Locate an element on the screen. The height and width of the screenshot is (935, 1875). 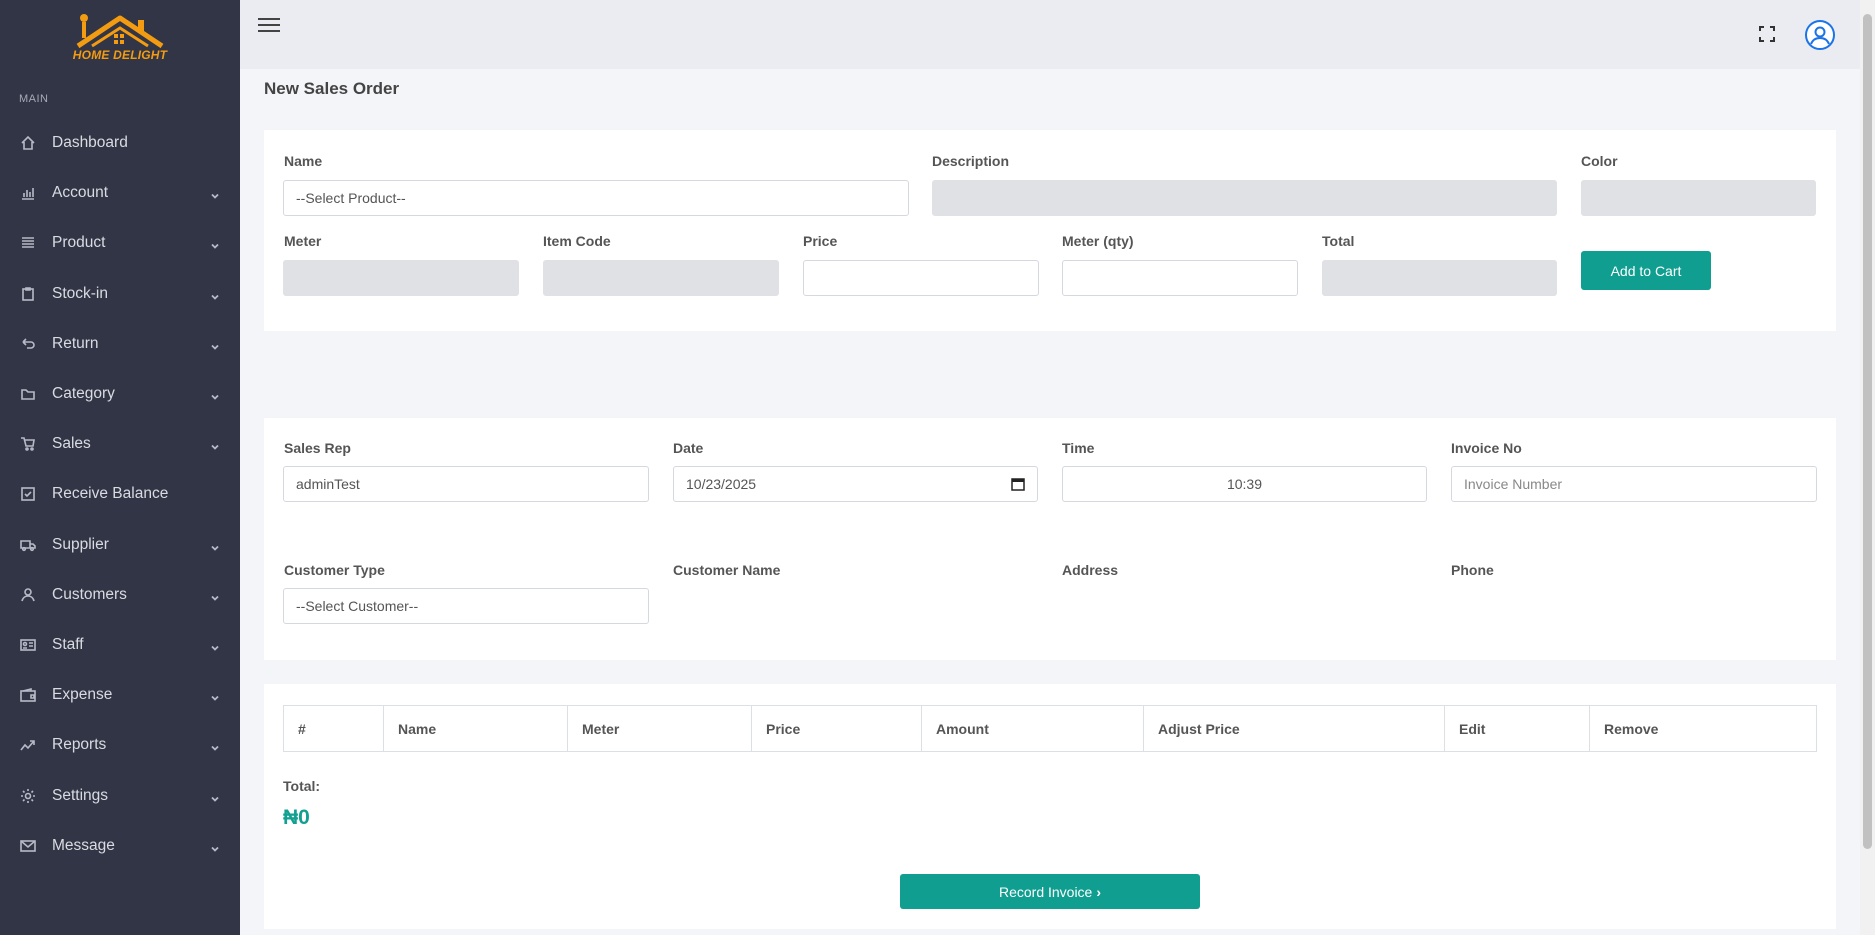
mail-icon is located at coordinates (28, 846).